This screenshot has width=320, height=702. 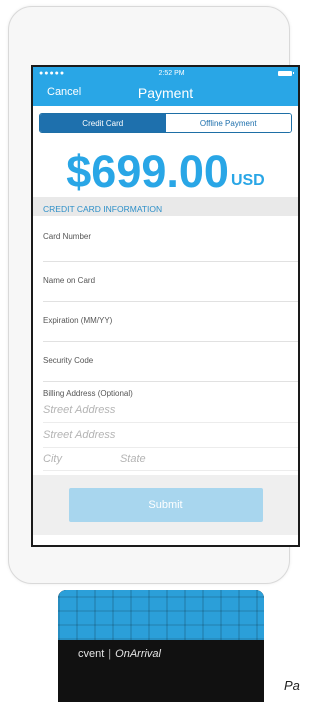 What do you see at coordinates (286, 73) in the screenshot?
I see `battery-icon` at bounding box center [286, 73].